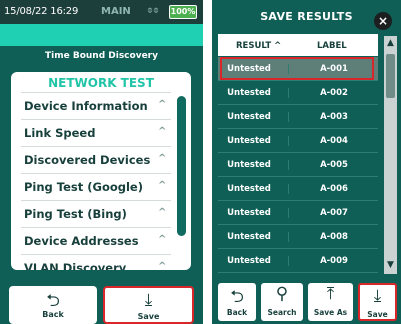 Image resolution: width=401 pixels, height=324 pixels. I want to click on label-cell: A-006, so click(333, 189).